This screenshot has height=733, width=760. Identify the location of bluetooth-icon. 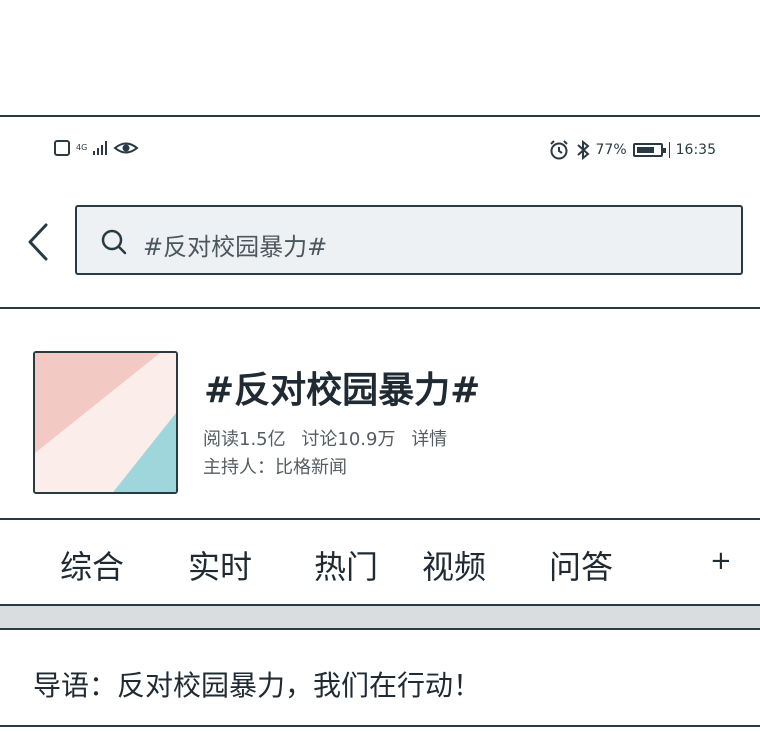
(583, 150).